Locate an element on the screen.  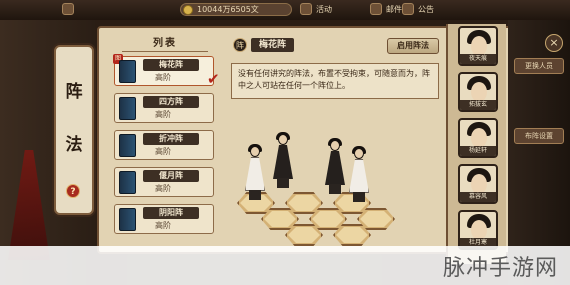
top-hud-bar: 10044万6505文 活动 邮件 公告 is located at coordinates (285, 10).